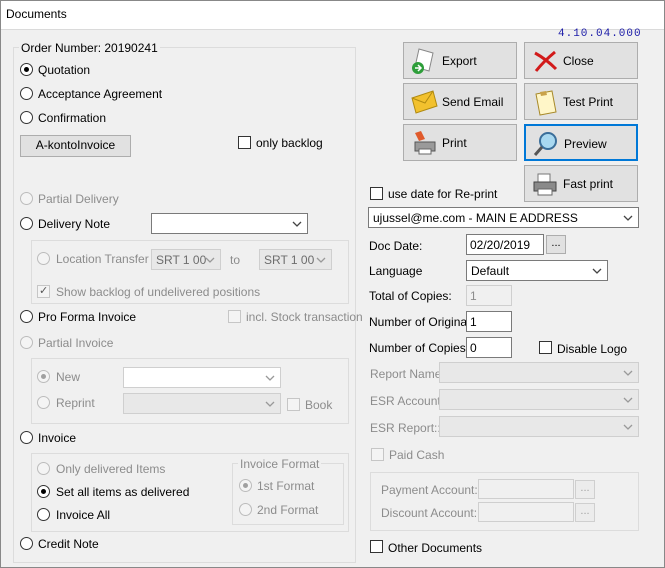 This screenshot has width=665, height=568. I want to click on akonto-invoice-button: A-kontoInvoice, so click(75, 146).